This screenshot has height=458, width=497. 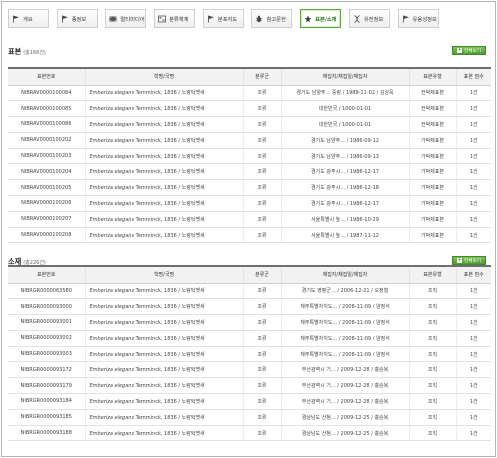 I want to click on collection-info-cell: 경기도 광주시... / 1986-12-17, so click(x=344, y=172).